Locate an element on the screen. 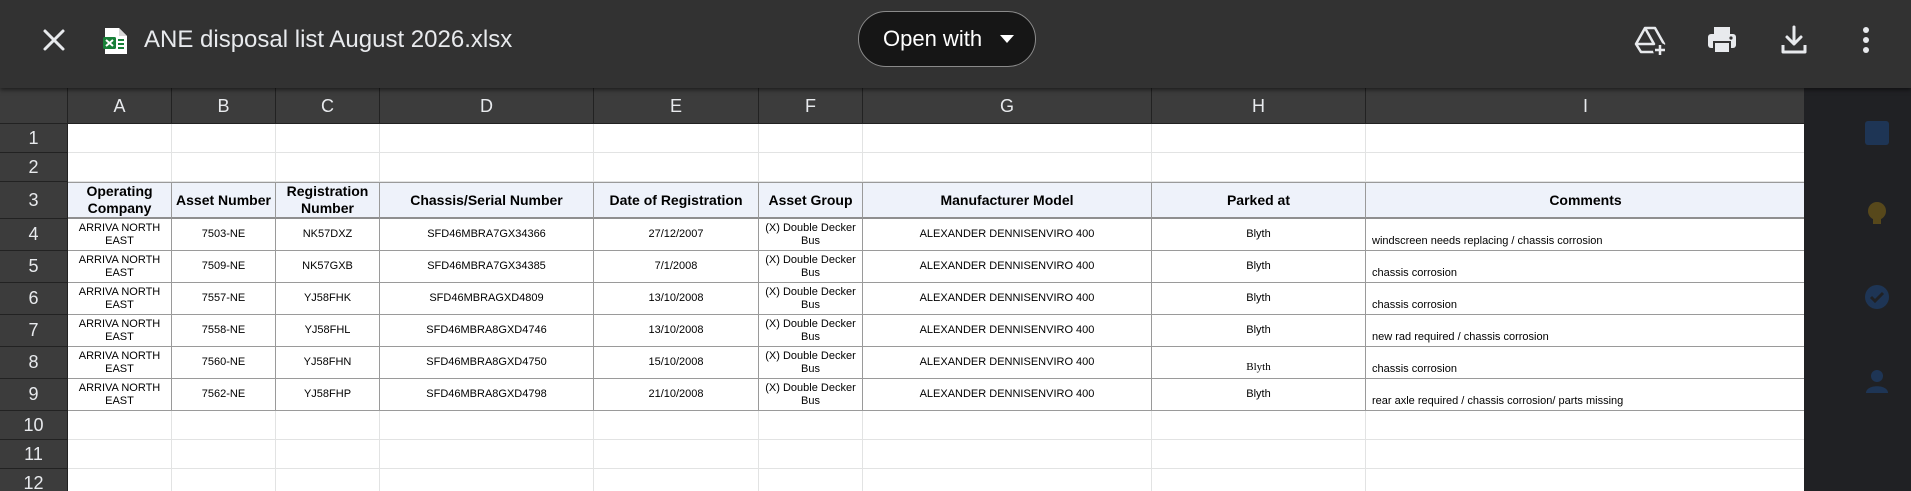 This screenshot has width=1911, height=491. empty-cell-i10 is located at coordinates (1585, 425).